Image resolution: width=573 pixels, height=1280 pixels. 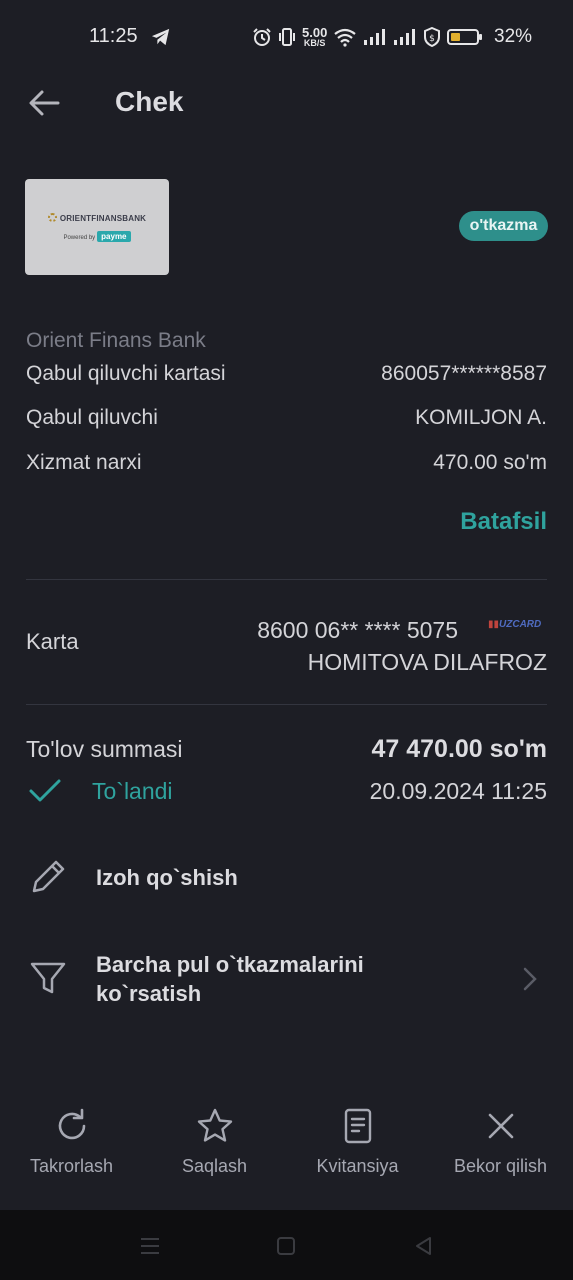 What do you see at coordinates (48, 978) in the screenshot?
I see `filter-icon` at bounding box center [48, 978].